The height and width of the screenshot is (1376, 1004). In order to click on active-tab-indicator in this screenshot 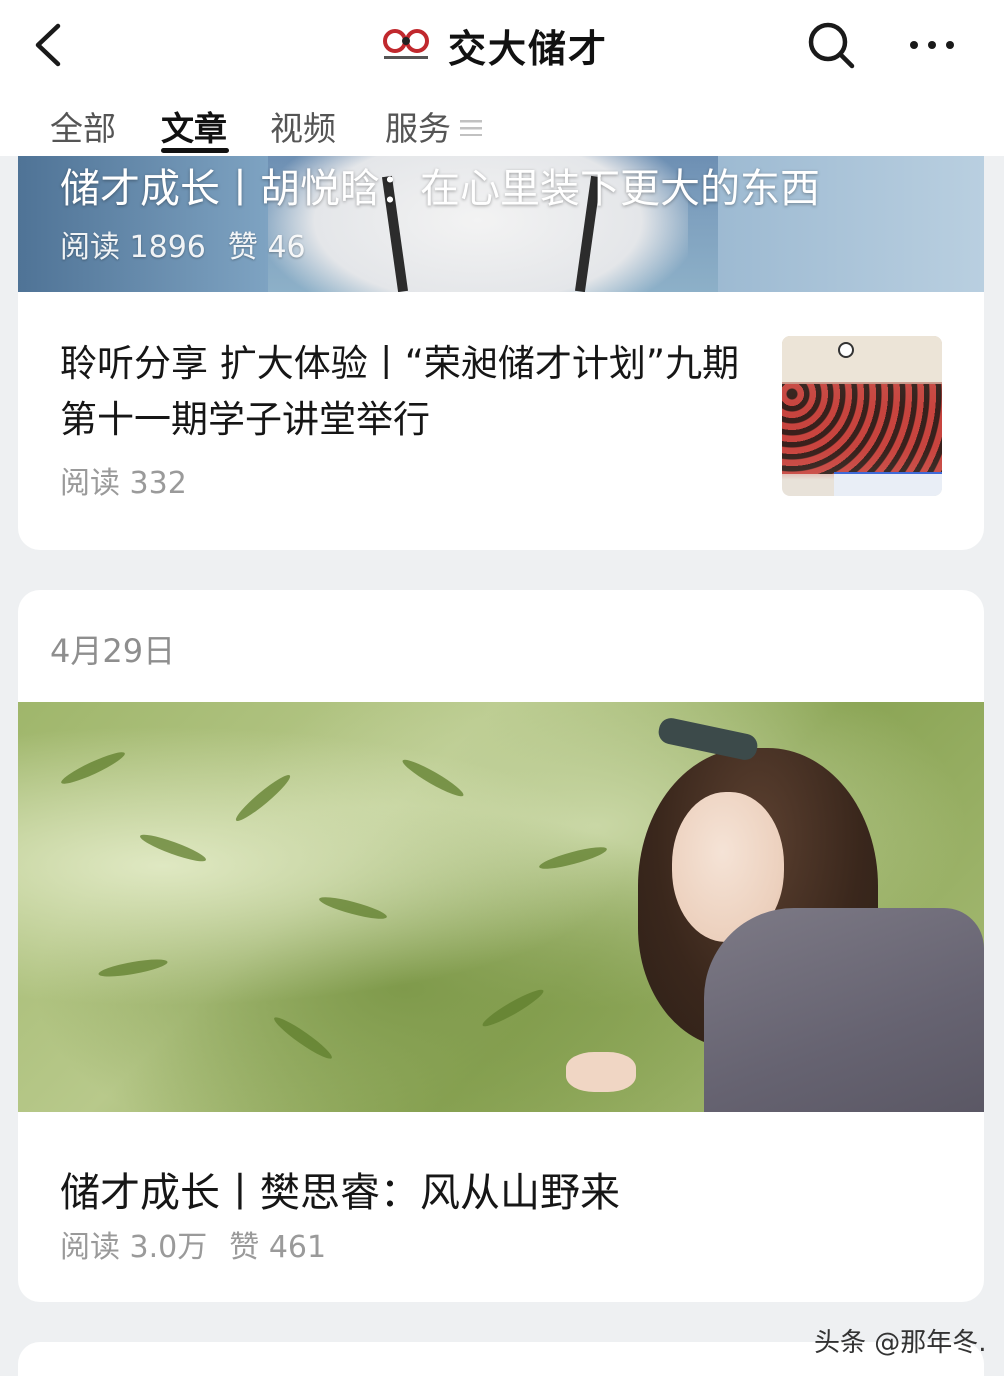, I will do `click(195, 150)`.